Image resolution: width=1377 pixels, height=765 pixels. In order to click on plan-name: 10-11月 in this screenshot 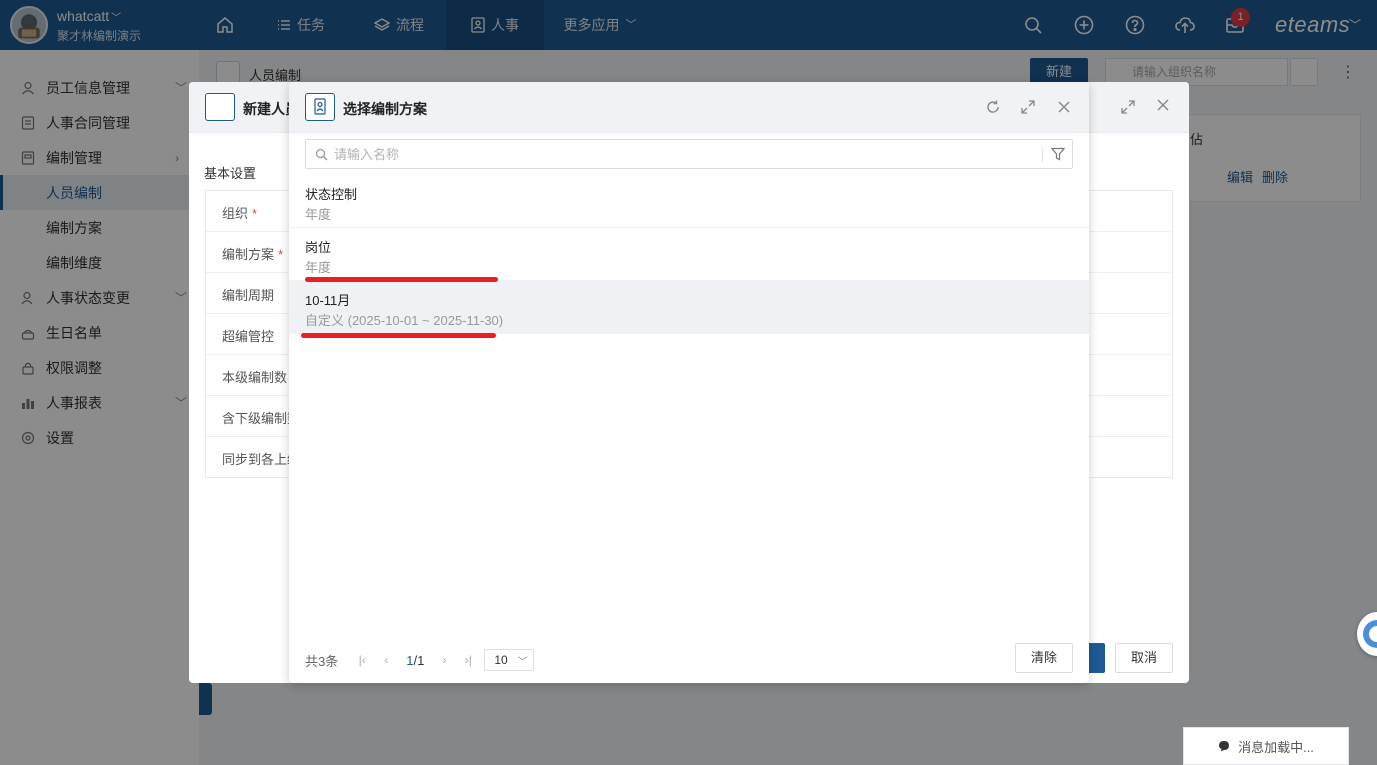, I will do `click(328, 300)`.